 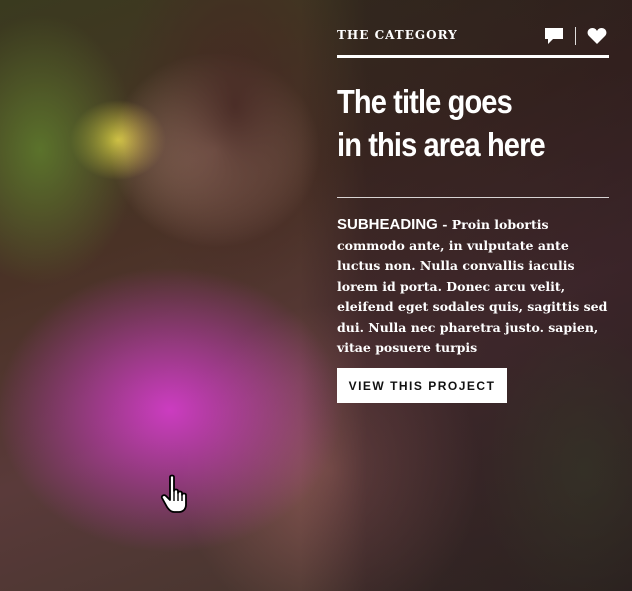 What do you see at coordinates (441, 144) in the screenshot?
I see `title-line-2: in this area here` at bounding box center [441, 144].